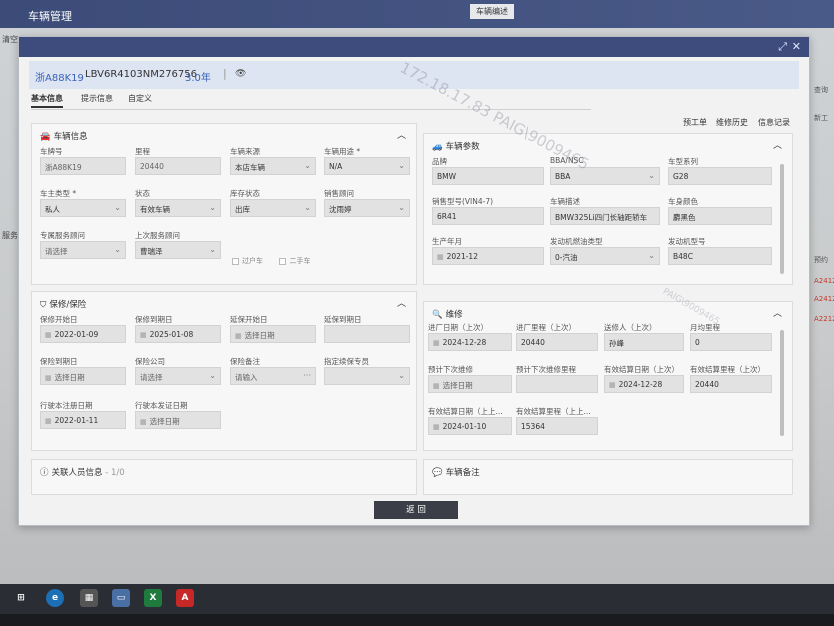 The image size is (834, 626). Describe the element at coordinates (121, 598) in the screenshot. I see `remote-desktop-icon: ▭` at that location.